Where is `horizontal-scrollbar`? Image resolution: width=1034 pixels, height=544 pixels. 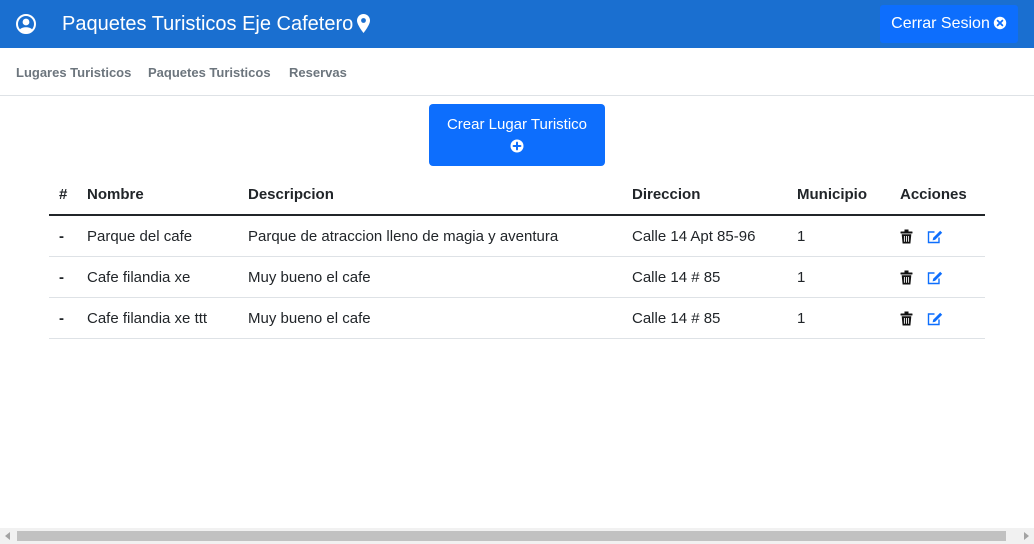
horizontal-scrollbar is located at coordinates (517, 536).